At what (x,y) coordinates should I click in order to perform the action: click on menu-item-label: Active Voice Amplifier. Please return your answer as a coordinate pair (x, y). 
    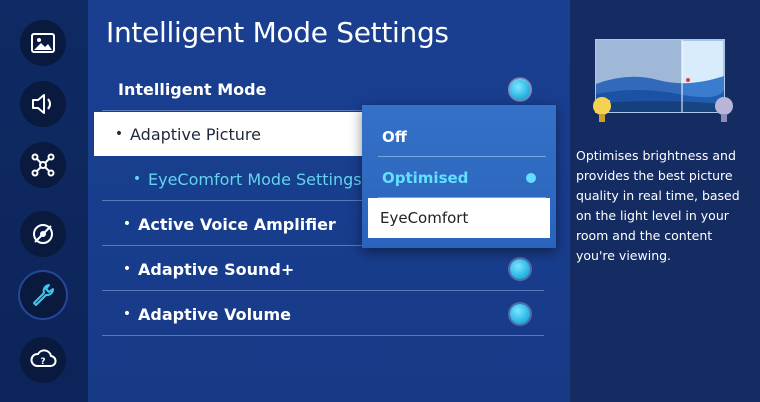
    Looking at the image, I should click on (237, 224).